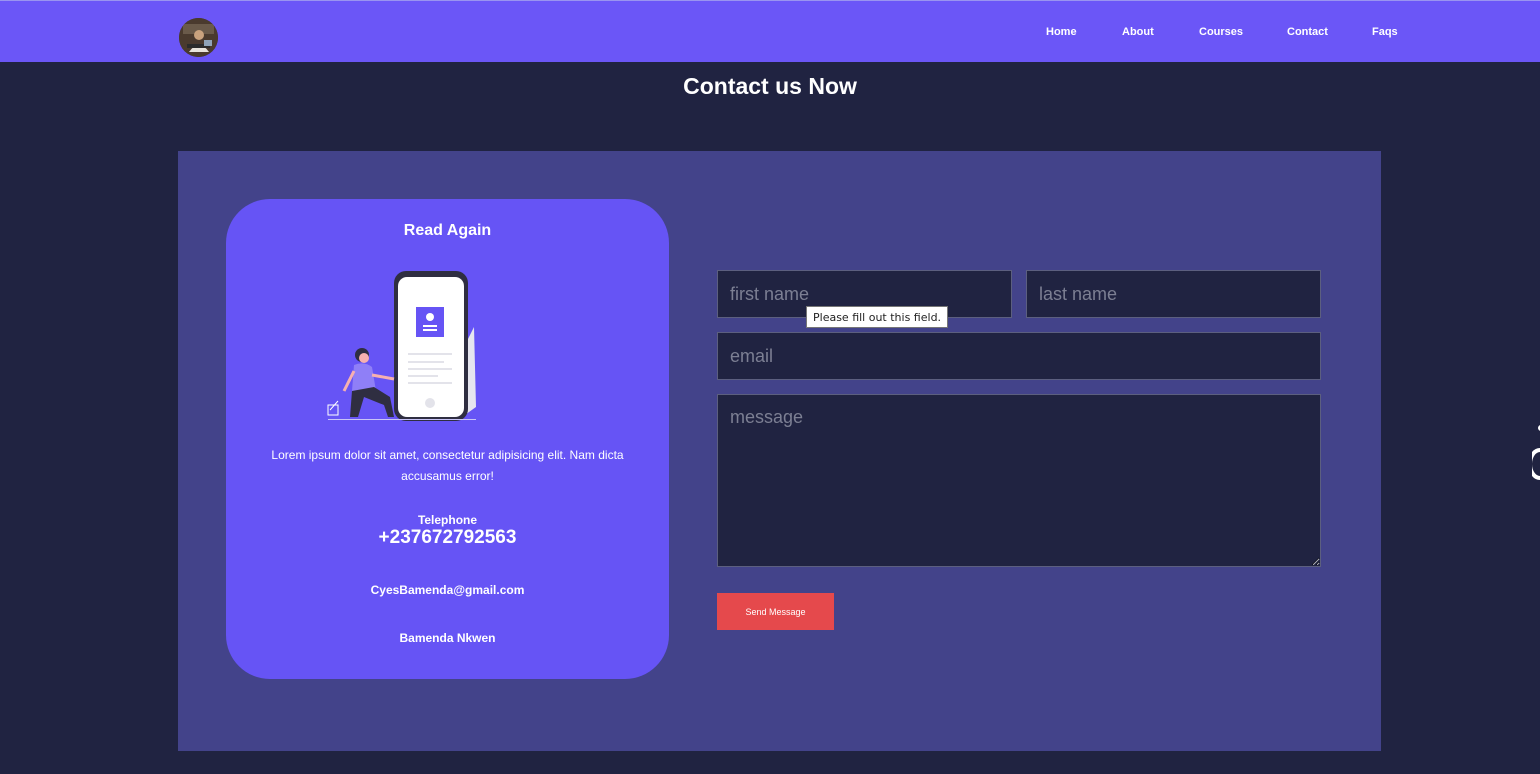 This screenshot has height=774, width=1540. I want to click on main-nav: Home About Courses Contact Faqs, so click(770, 31).